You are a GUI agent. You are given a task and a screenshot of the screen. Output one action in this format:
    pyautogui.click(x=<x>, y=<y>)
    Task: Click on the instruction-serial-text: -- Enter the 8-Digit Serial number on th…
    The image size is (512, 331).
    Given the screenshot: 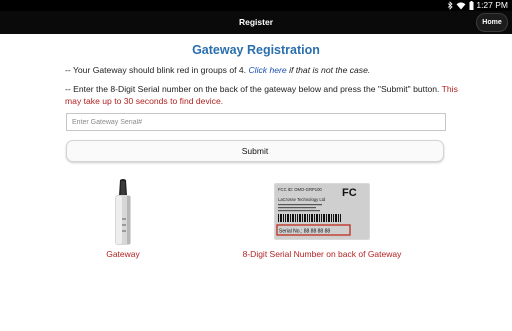 What is the action you would take?
    pyautogui.click(x=252, y=89)
    